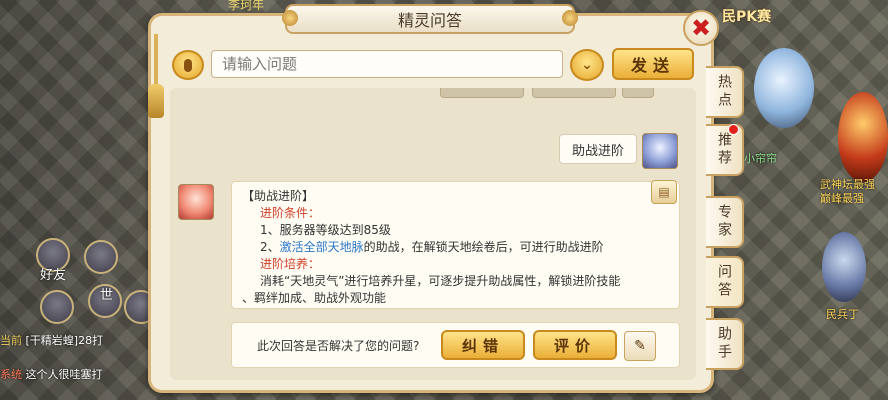 Image resolution: width=888 pixels, height=400 pixels. What do you see at coordinates (660, 151) in the screenshot?
I see `user-avatar` at bounding box center [660, 151].